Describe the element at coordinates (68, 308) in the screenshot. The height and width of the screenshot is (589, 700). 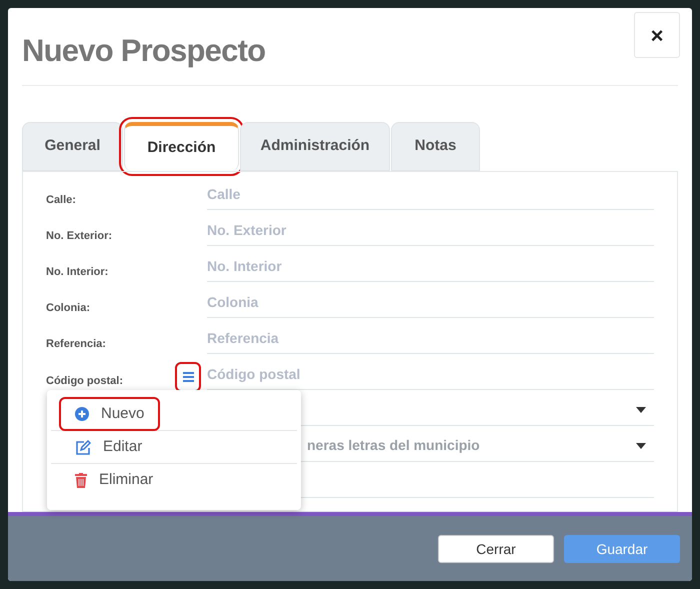
I see `field-label: Colonia:` at that location.